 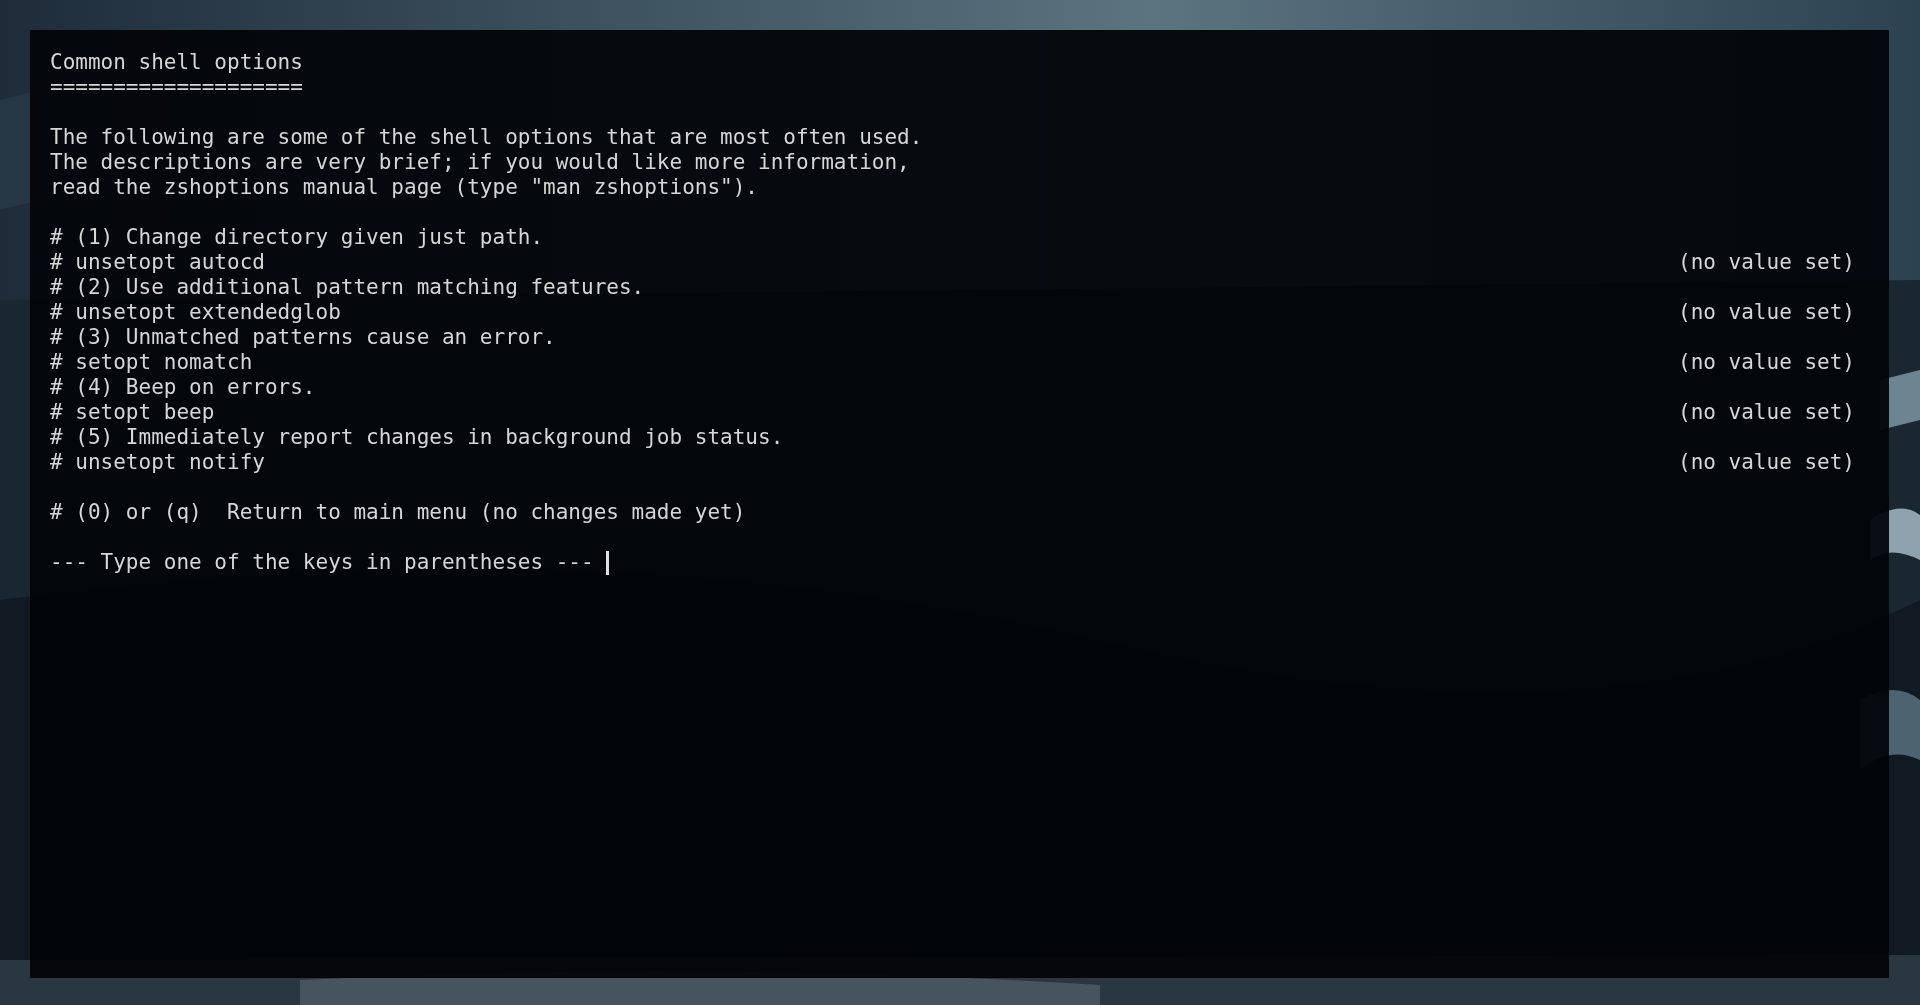 What do you see at coordinates (347, 287) in the screenshot?
I see `terminal-line: # (2) Use additional pattern matching features.` at bounding box center [347, 287].